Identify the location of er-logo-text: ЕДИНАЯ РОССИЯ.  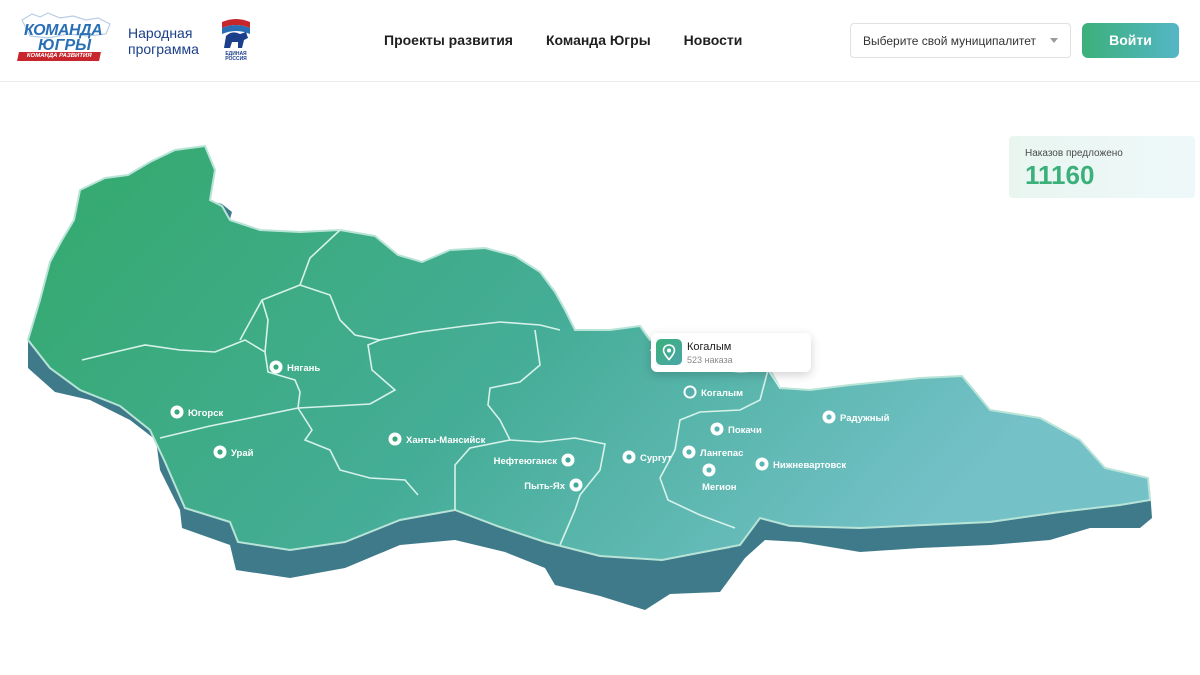
(236, 57).